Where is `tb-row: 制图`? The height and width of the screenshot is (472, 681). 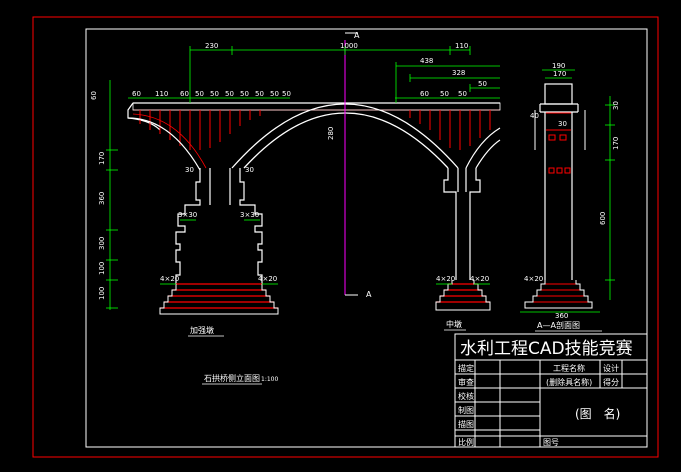
tb-row: 制图 is located at coordinates (466, 410).